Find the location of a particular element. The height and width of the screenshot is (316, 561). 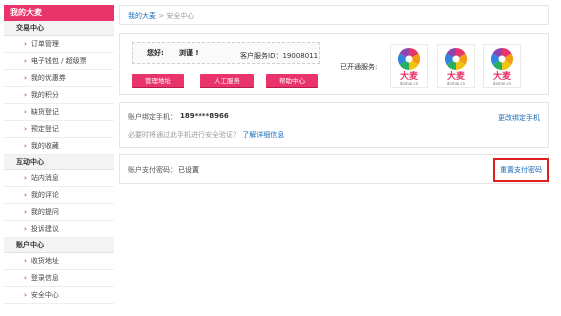

manage-address-button: 管理地址 is located at coordinates (158, 81).